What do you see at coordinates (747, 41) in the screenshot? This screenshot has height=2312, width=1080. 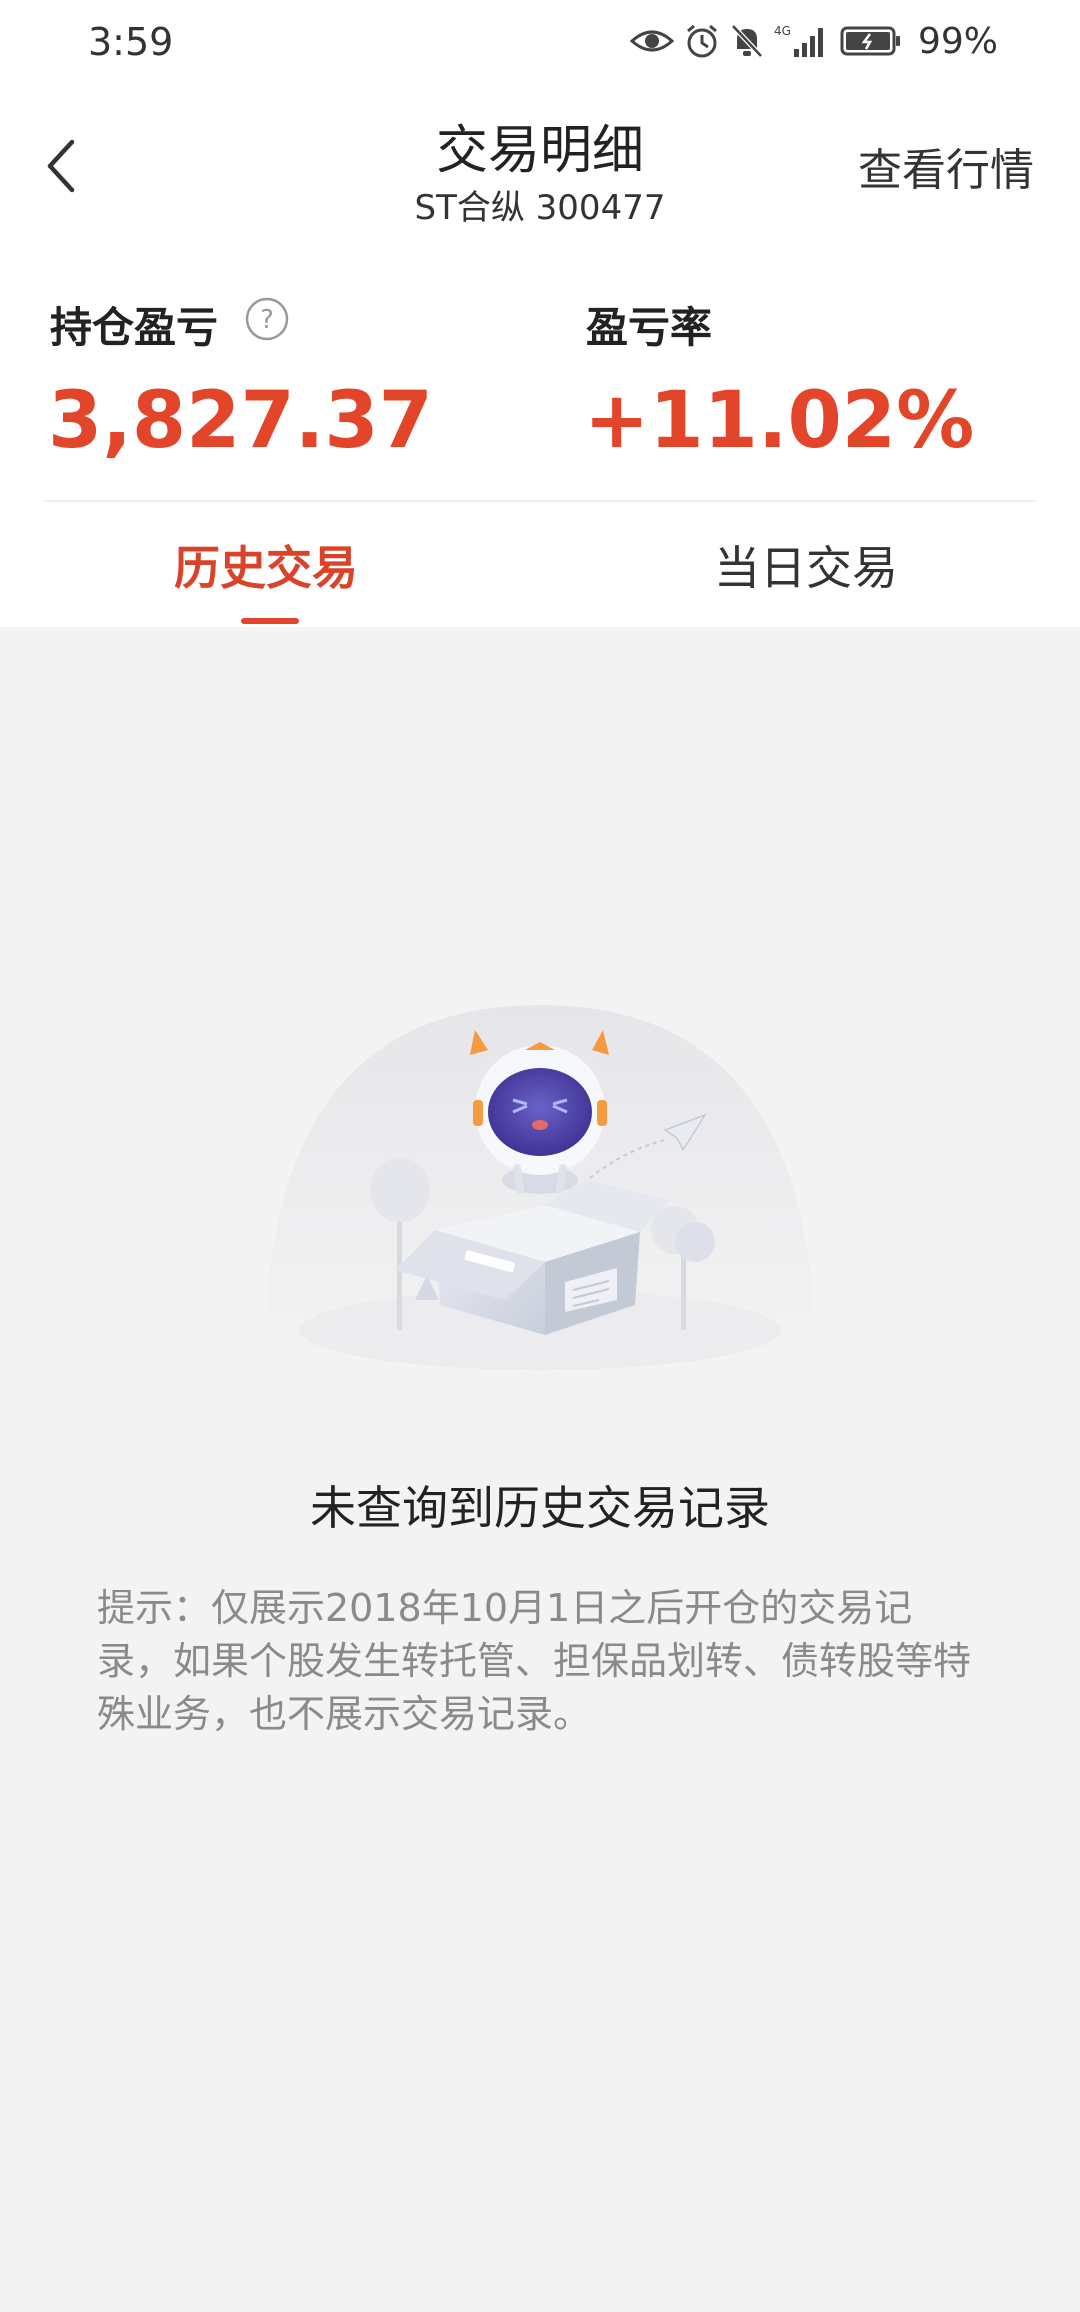 I see `bell-off-icon` at bounding box center [747, 41].